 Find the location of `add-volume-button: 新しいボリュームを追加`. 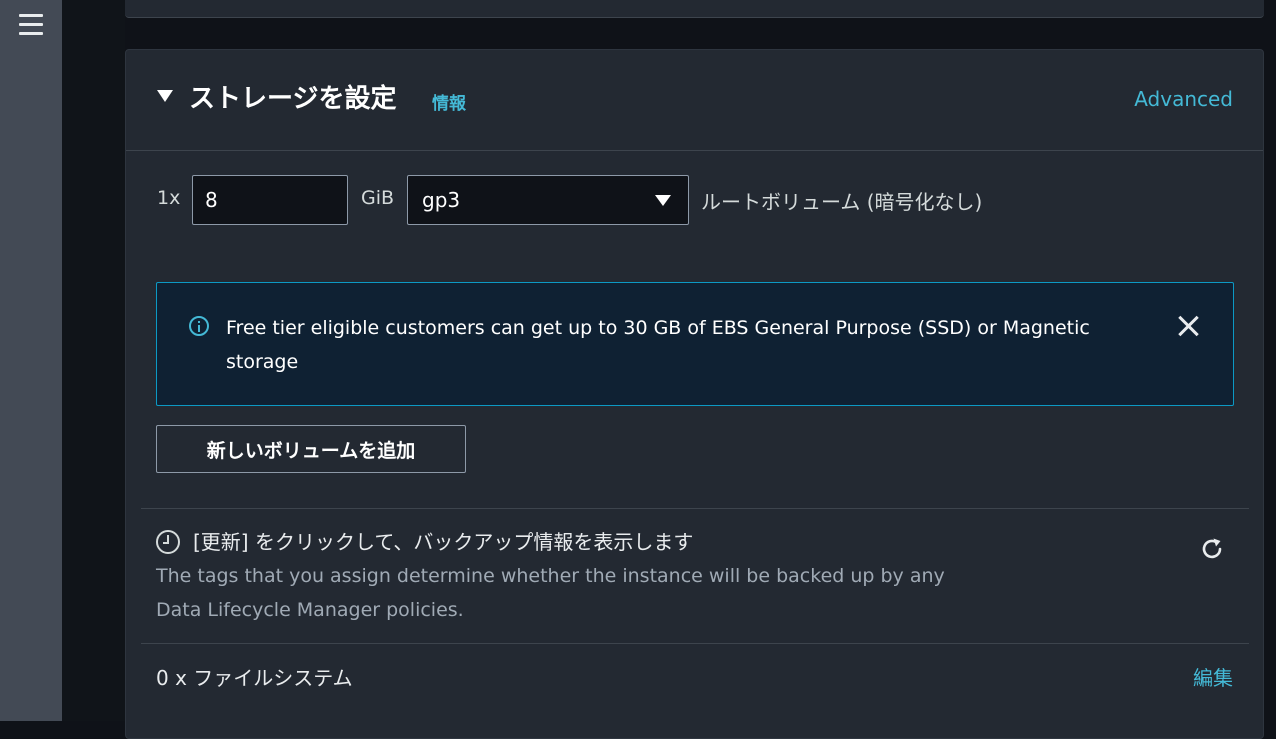

add-volume-button: 新しいボリュームを追加 is located at coordinates (311, 449).